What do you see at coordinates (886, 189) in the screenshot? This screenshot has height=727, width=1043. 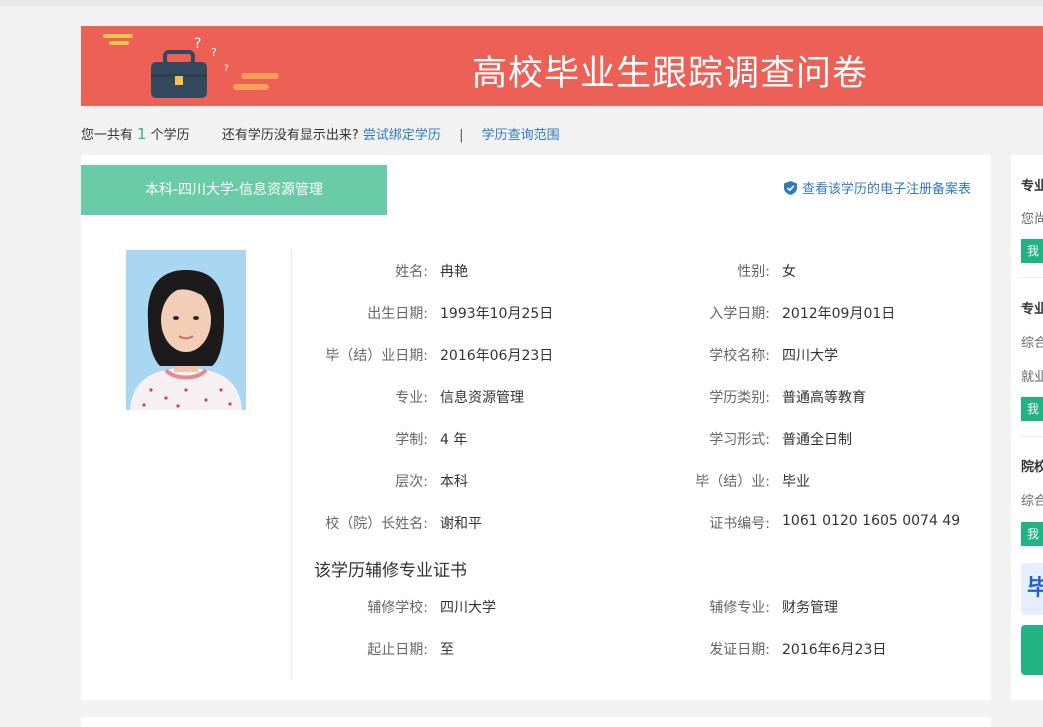 I see `registration-link-label: 查看该学历的电子注册备案表` at bounding box center [886, 189].